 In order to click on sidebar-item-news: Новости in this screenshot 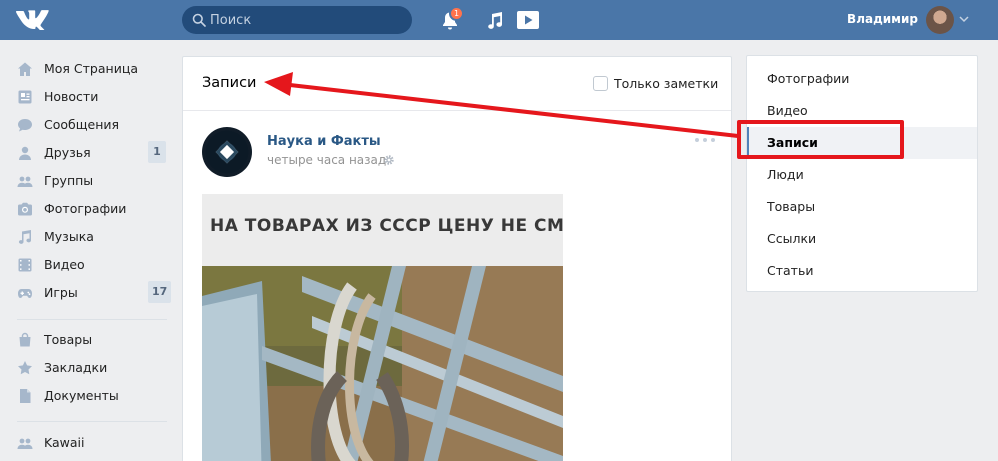, I will do `click(87, 97)`.